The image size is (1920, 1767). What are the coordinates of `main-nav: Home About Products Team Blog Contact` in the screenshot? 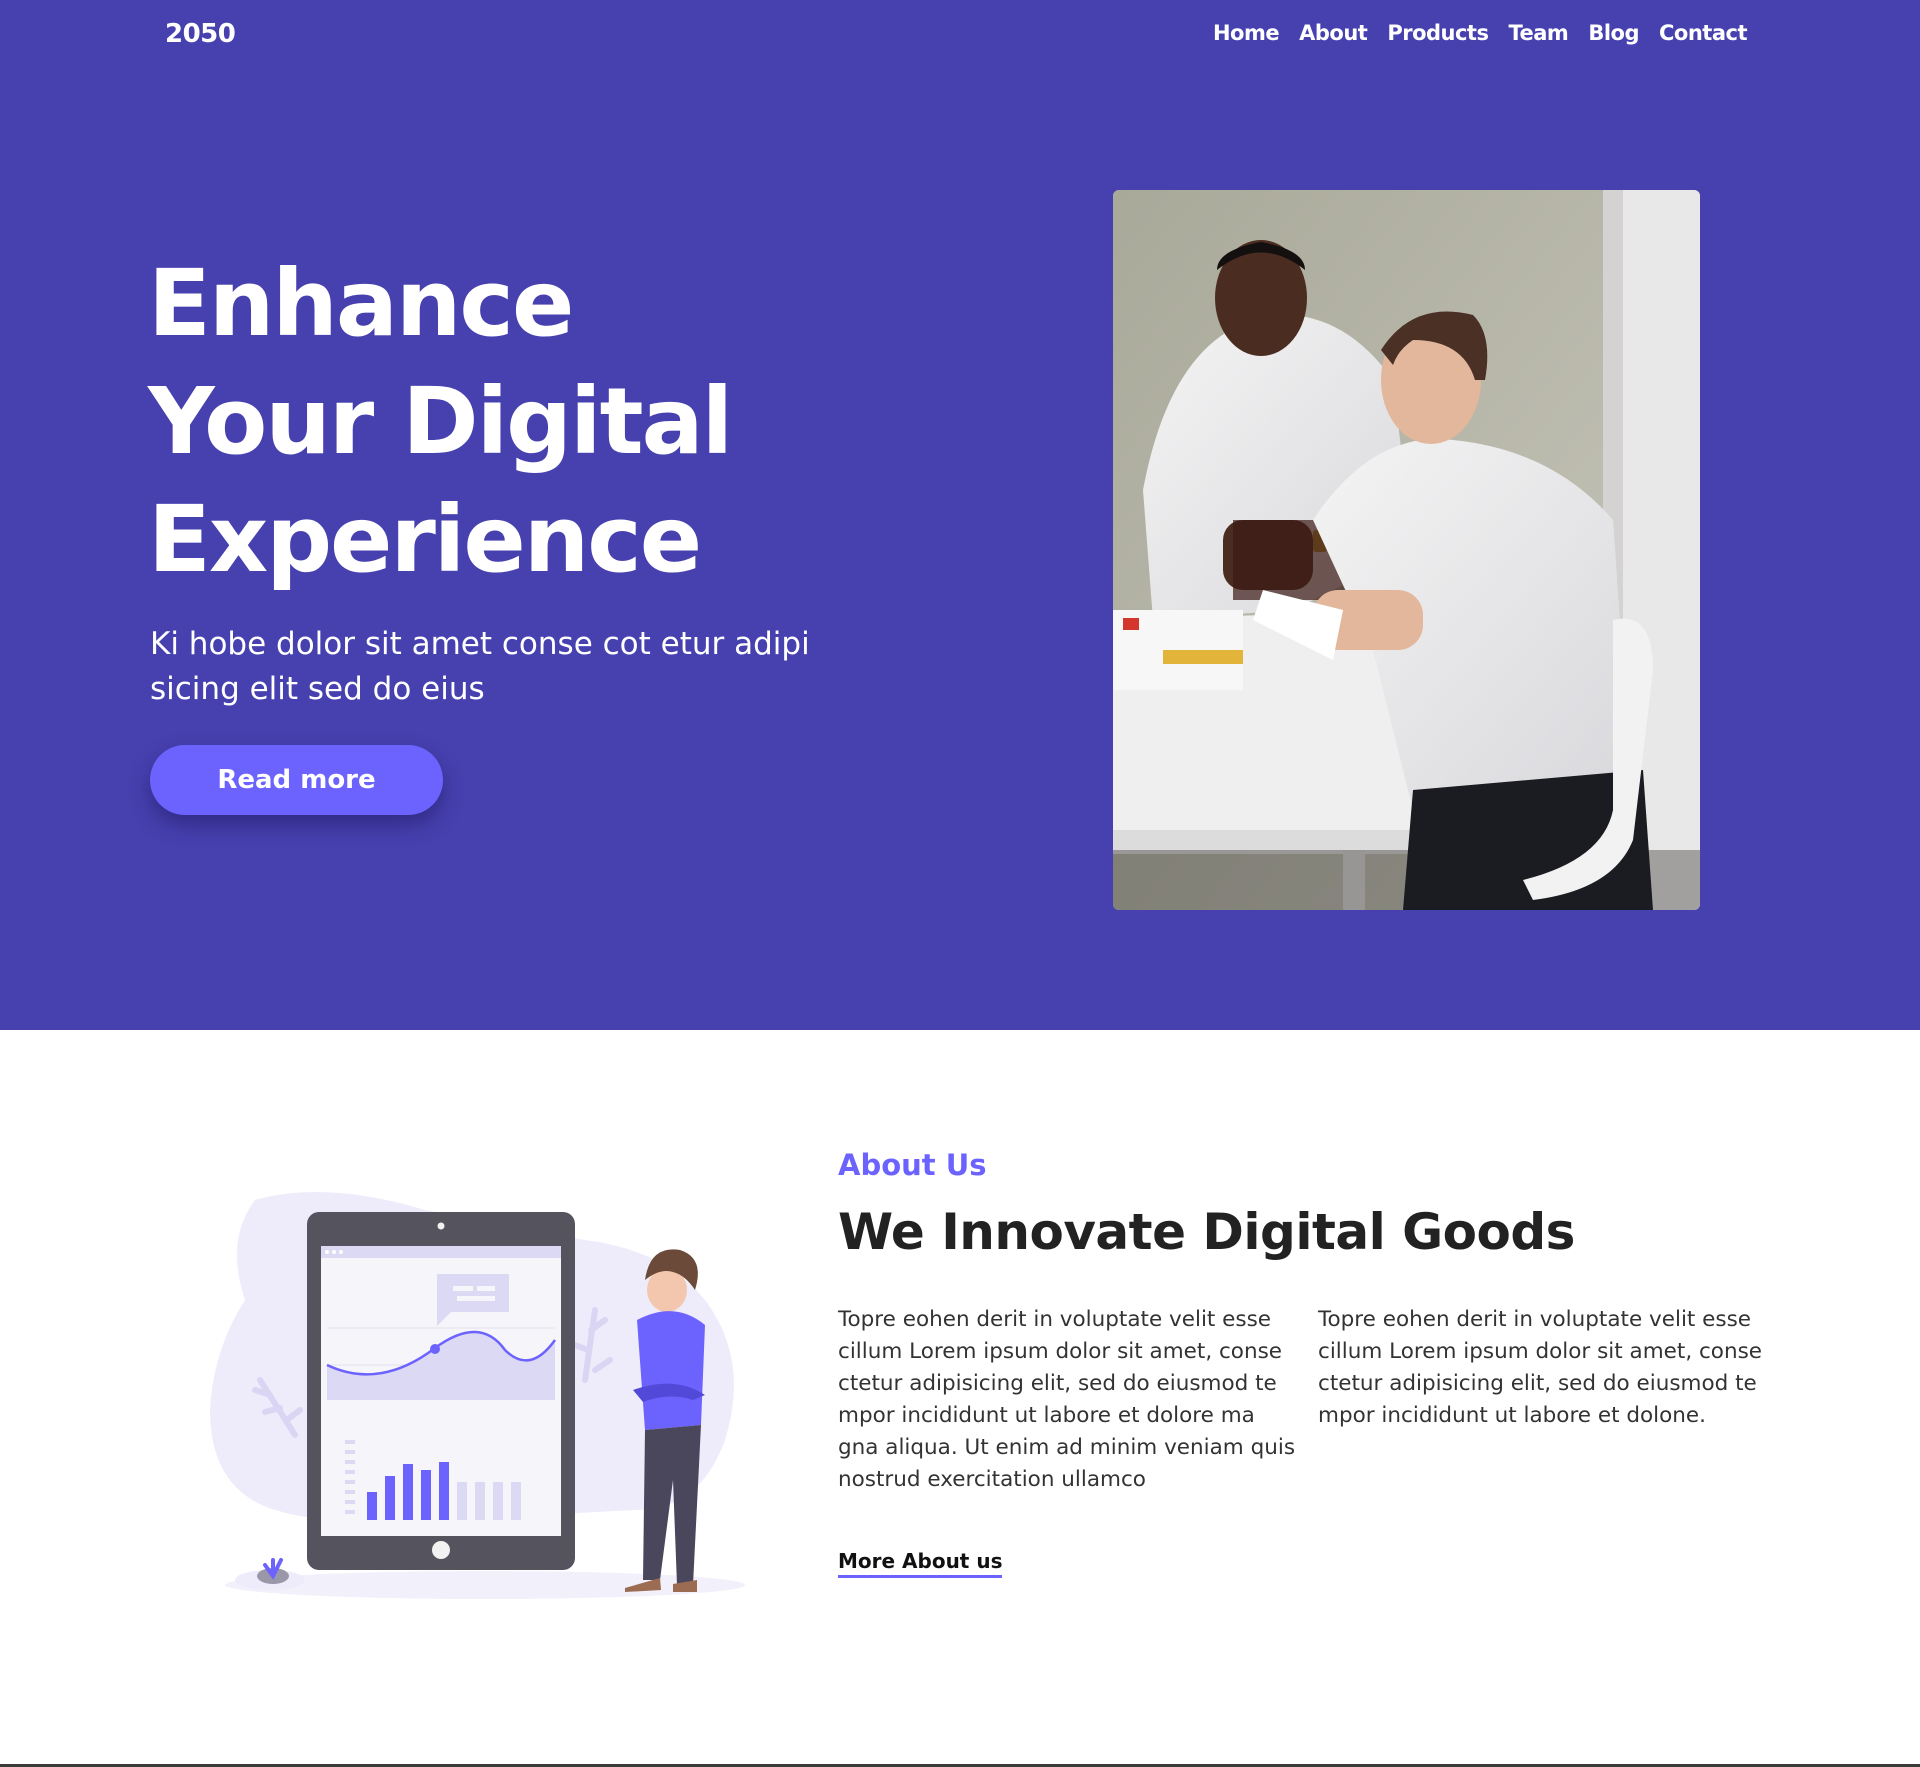 It's located at (1480, 33).